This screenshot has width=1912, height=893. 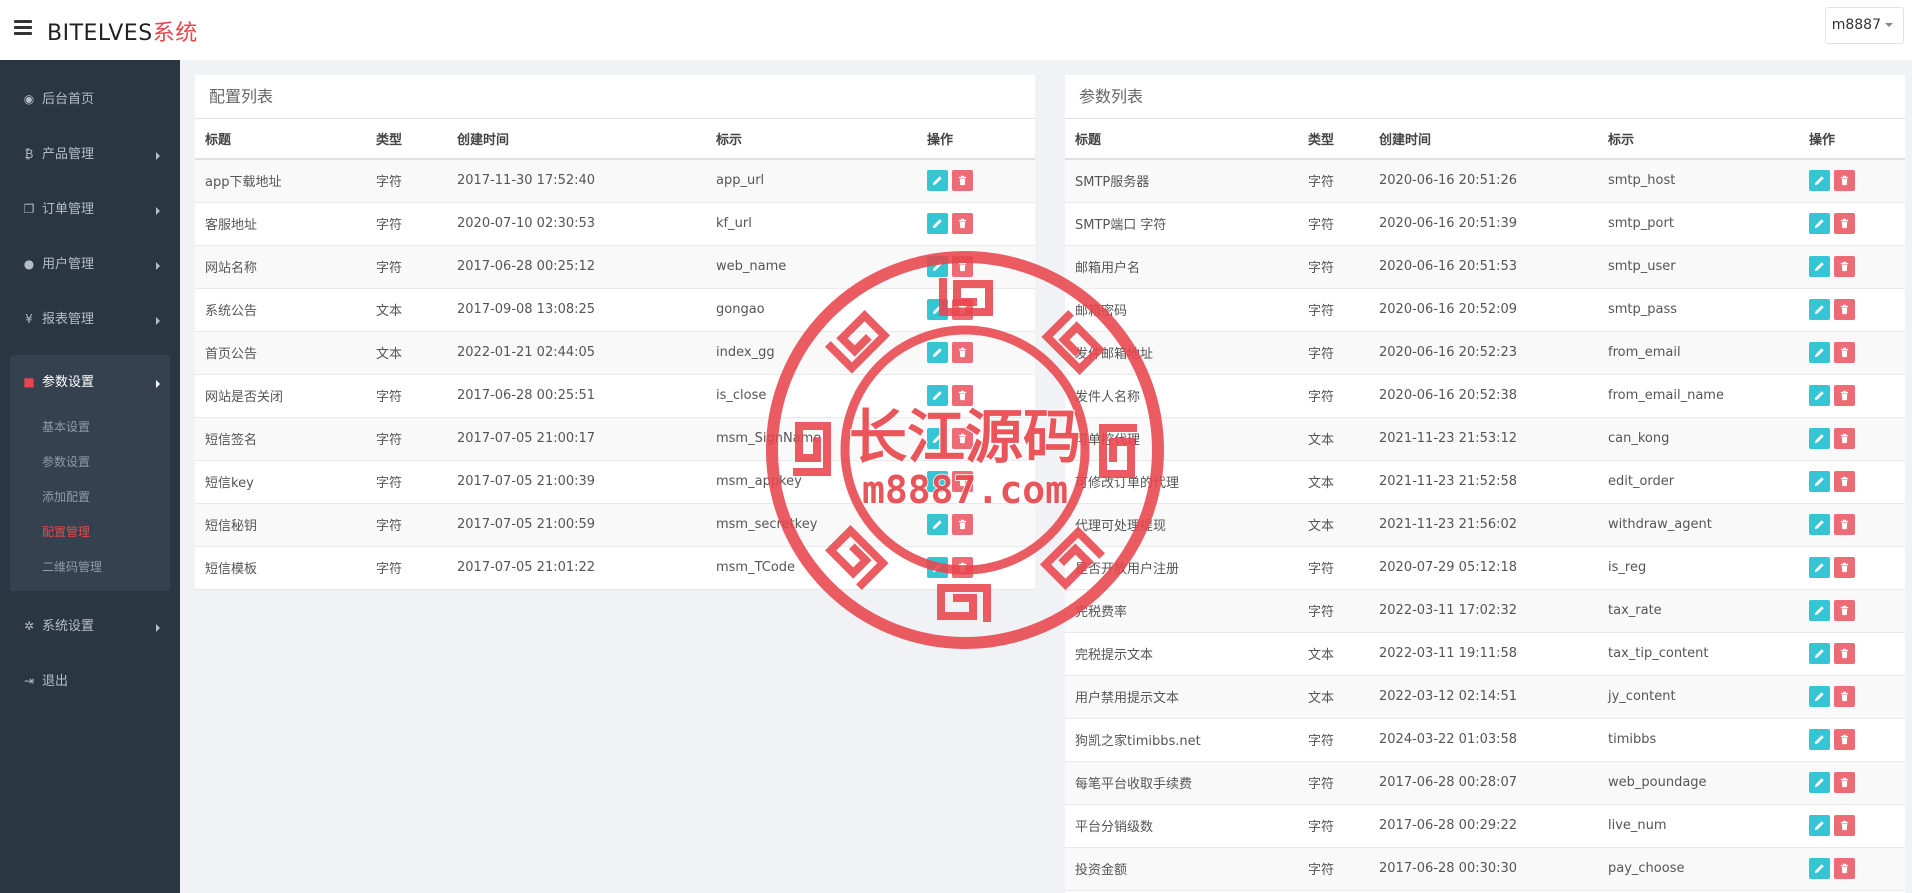 What do you see at coordinates (280, 482) in the screenshot?
I see `cell-title: 短信key` at bounding box center [280, 482].